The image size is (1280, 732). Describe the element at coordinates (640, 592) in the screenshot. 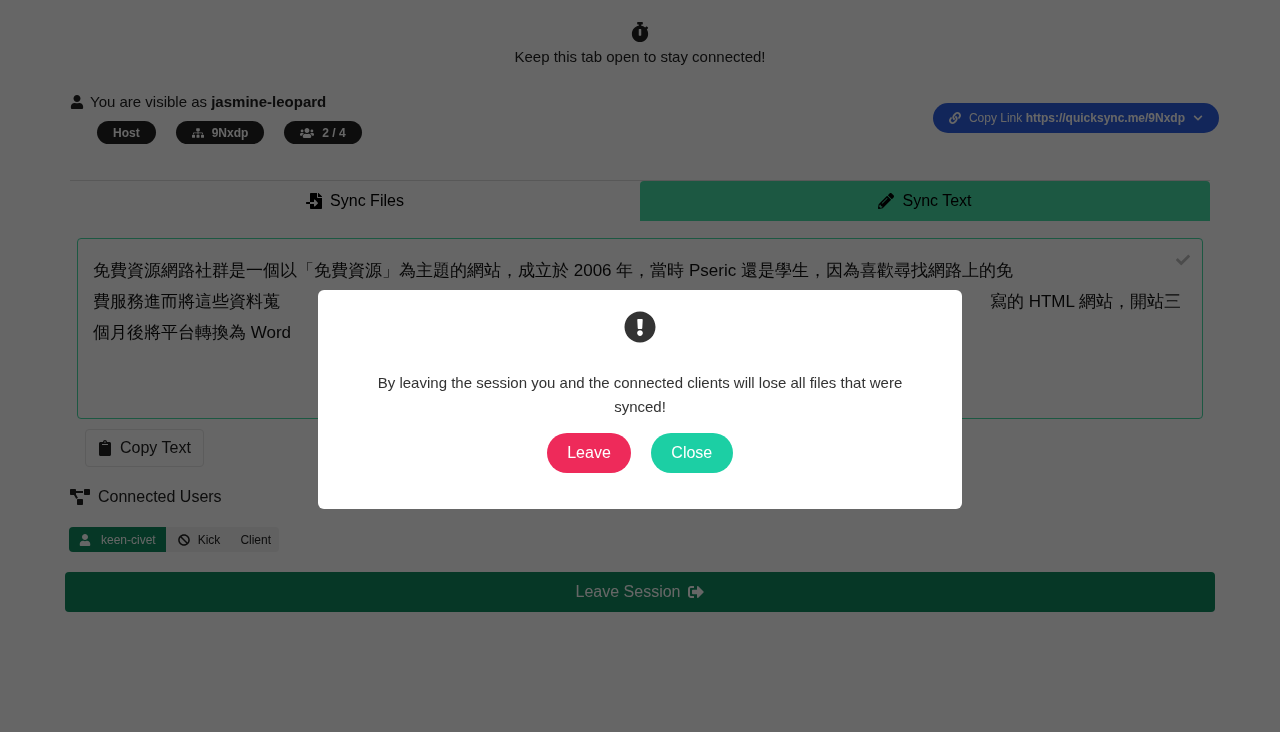

I see `leave-session-button: Leave Session` at that location.